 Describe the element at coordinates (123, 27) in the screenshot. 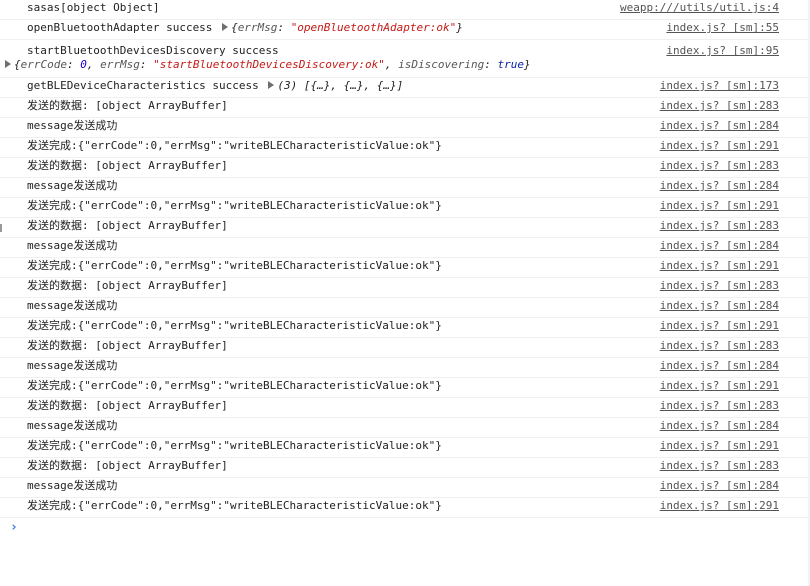

I see `log-message: openBluetoothAdapter success` at that location.